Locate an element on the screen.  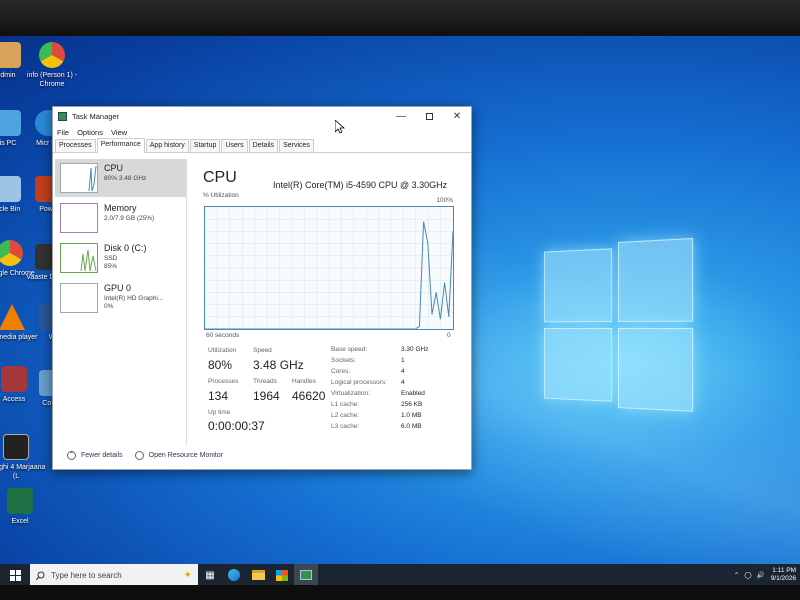
taskbar-edge-button is located at coordinates (234, 575).